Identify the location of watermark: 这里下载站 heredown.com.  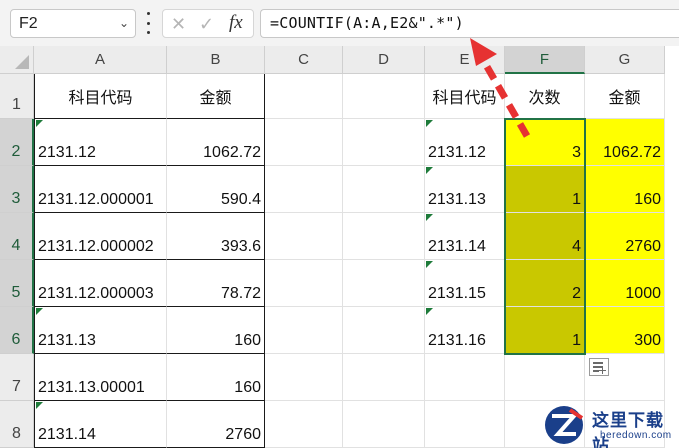
(609, 425).